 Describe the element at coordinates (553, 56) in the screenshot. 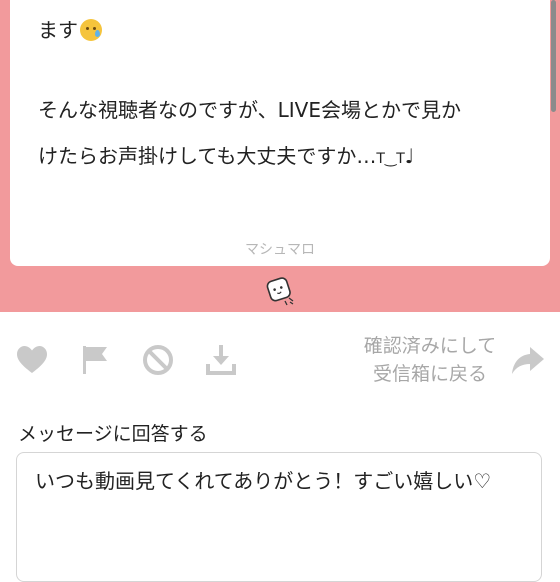

I see `scrollbar-thumb` at that location.